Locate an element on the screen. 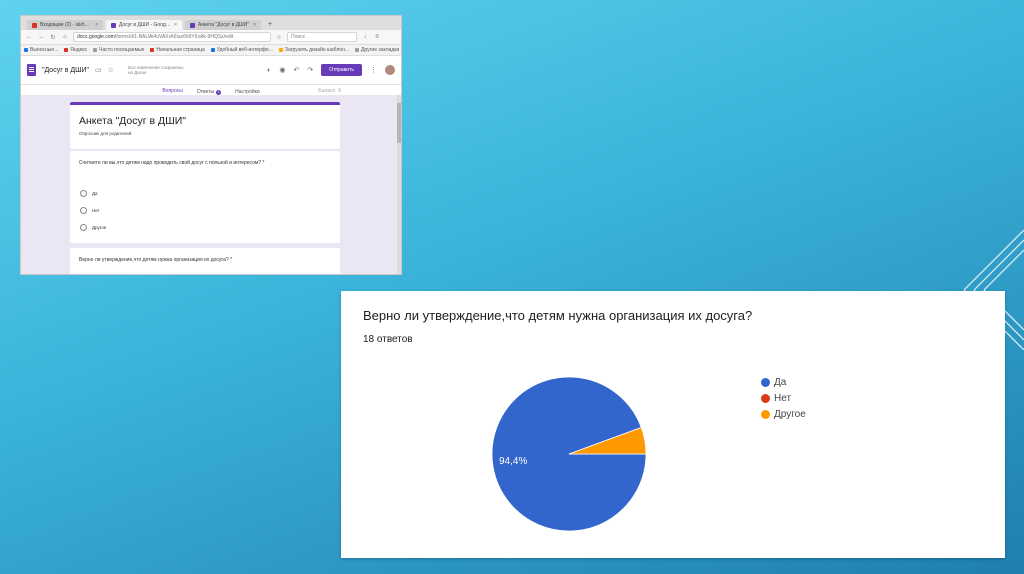 This screenshot has height=574, width=1024. folder-icon: ▭ is located at coordinates (98, 70).